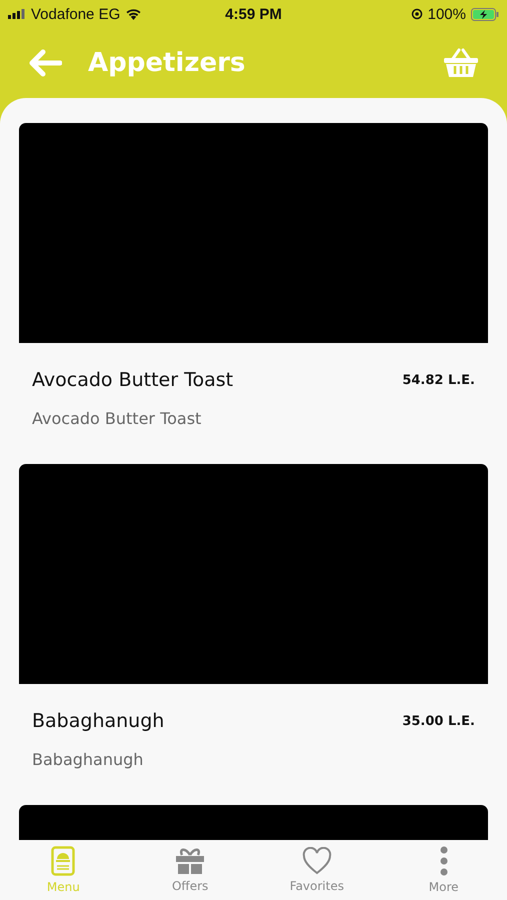  I want to click on item-price: 35.00 L.E., so click(438, 721).